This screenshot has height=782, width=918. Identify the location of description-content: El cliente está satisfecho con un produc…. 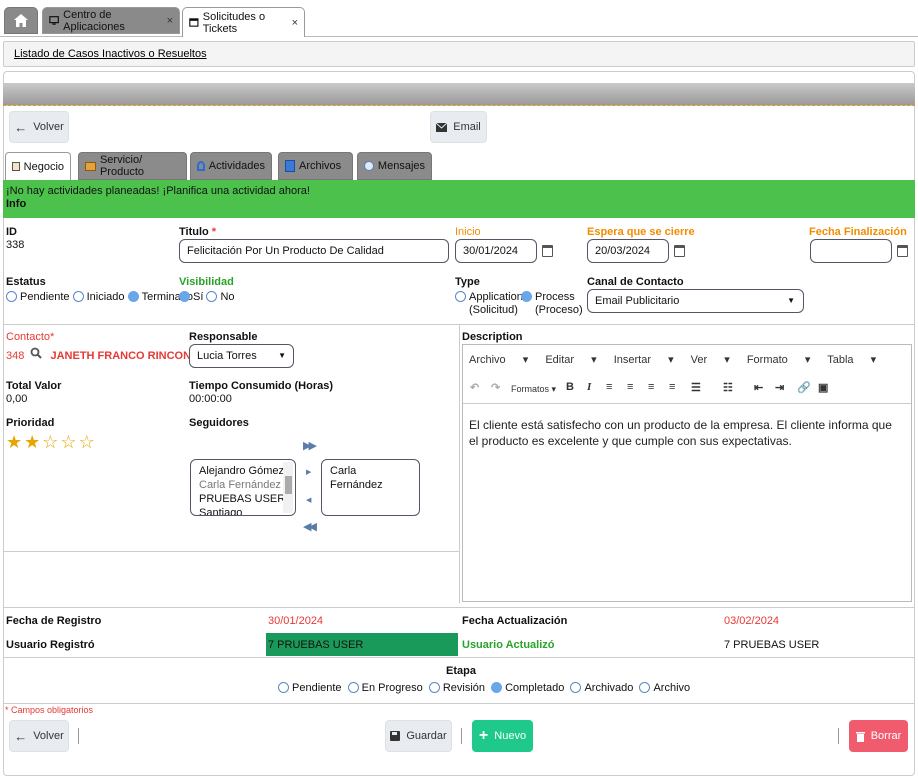
(684, 433).